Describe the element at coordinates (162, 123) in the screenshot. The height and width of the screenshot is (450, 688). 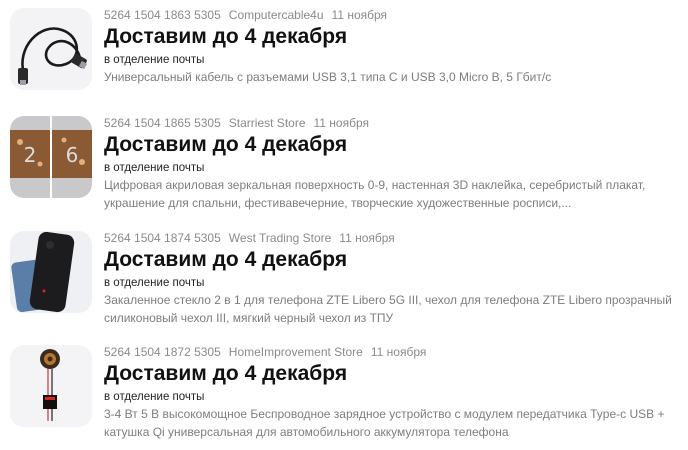
I see `order-number: 5264 1504 1865 5305` at that location.